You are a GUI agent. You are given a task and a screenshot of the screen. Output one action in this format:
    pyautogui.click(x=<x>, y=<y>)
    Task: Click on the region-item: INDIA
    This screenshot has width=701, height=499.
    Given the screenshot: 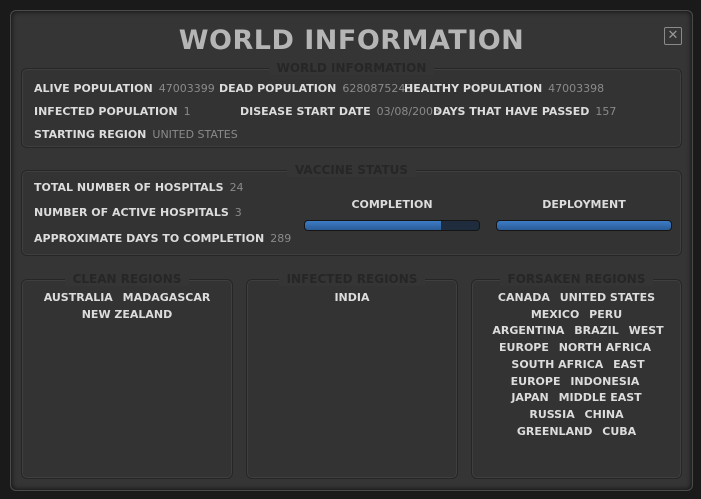 What is the action you would take?
    pyautogui.click(x=352, y=297)
    